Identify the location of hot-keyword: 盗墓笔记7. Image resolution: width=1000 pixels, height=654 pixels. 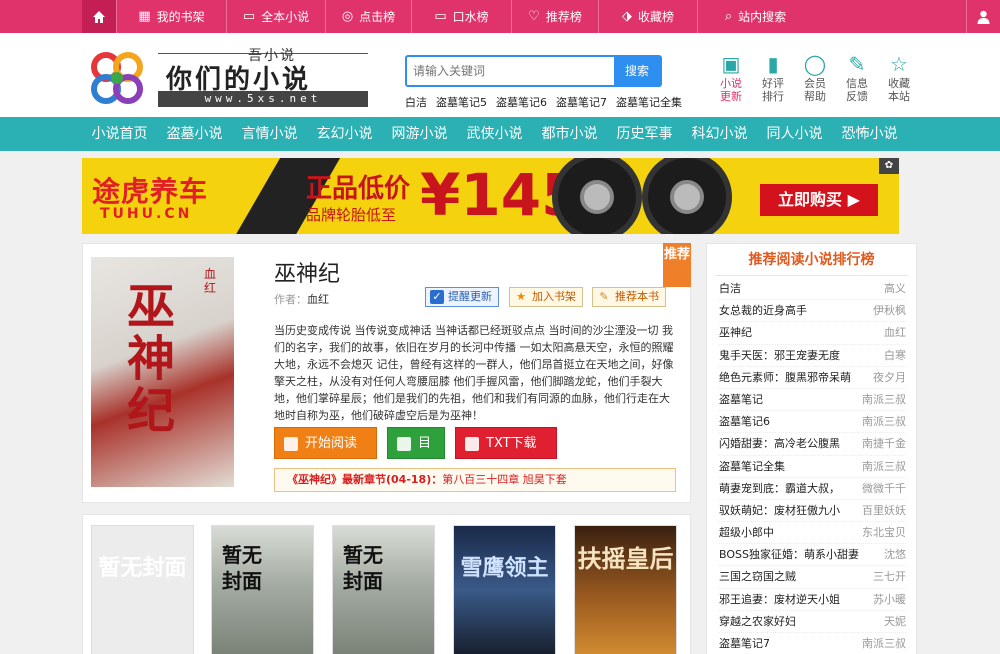
(581, 102).